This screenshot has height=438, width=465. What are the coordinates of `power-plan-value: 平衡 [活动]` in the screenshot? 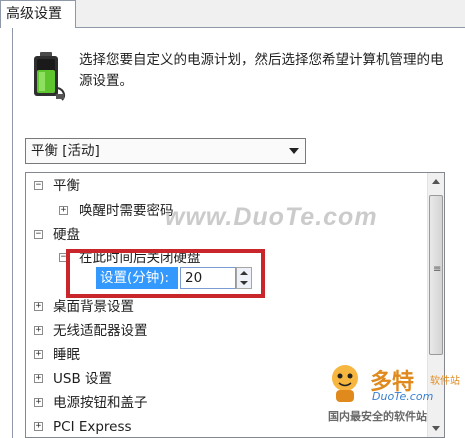 It's located at (65, 151).